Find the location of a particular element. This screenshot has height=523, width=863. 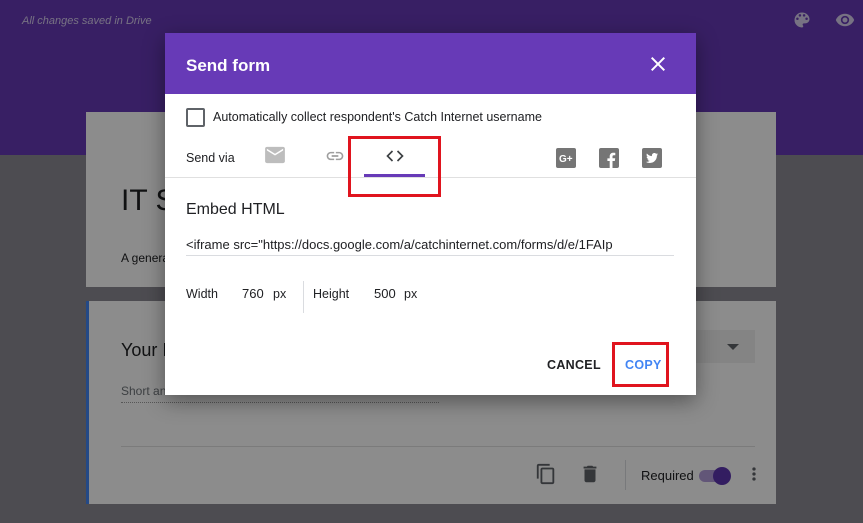

copy-button-highlight is located at coordinates (640, 364).